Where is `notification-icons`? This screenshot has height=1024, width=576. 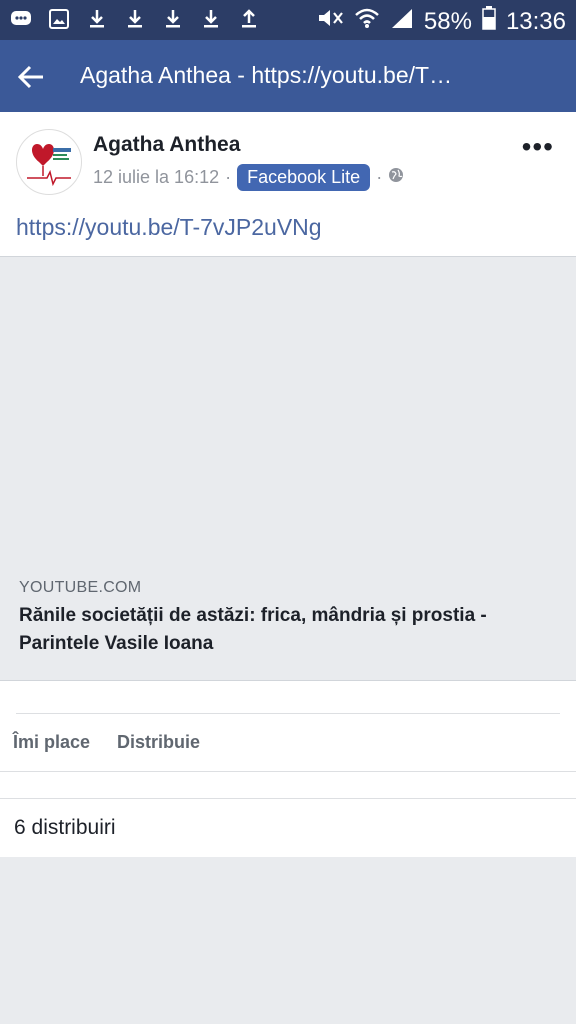 notification-icons is located at coordinates (135, 19).